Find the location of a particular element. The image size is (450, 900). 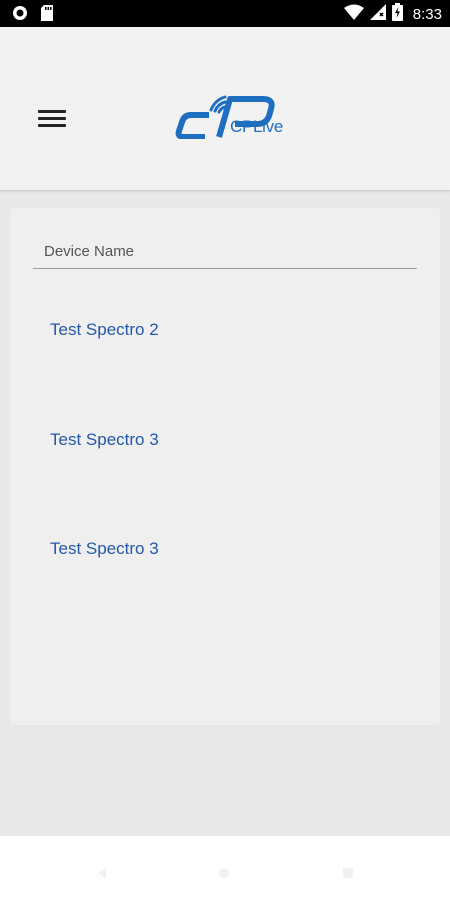

record-icon is located at coordinates (20, 15).